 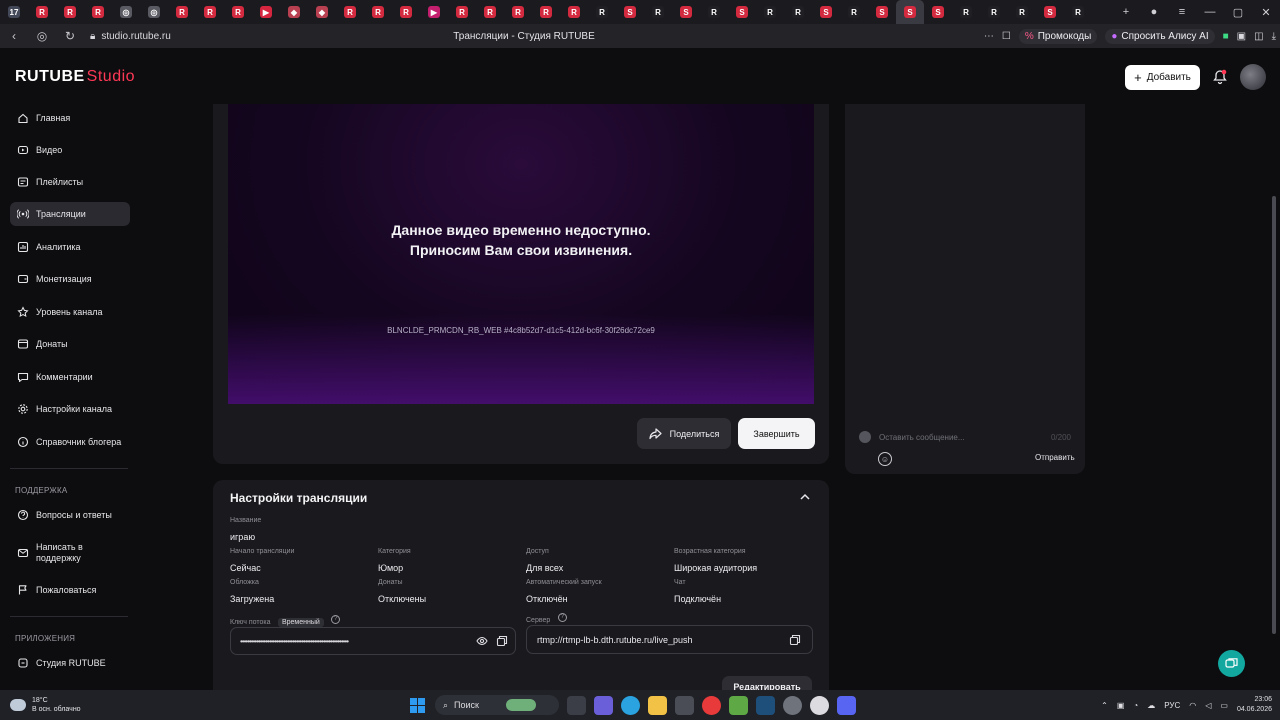 What do you see at coordinates (938, 12) in the screenshot?
I see `studio-tab-6: S` at bounding box center [938, 12].